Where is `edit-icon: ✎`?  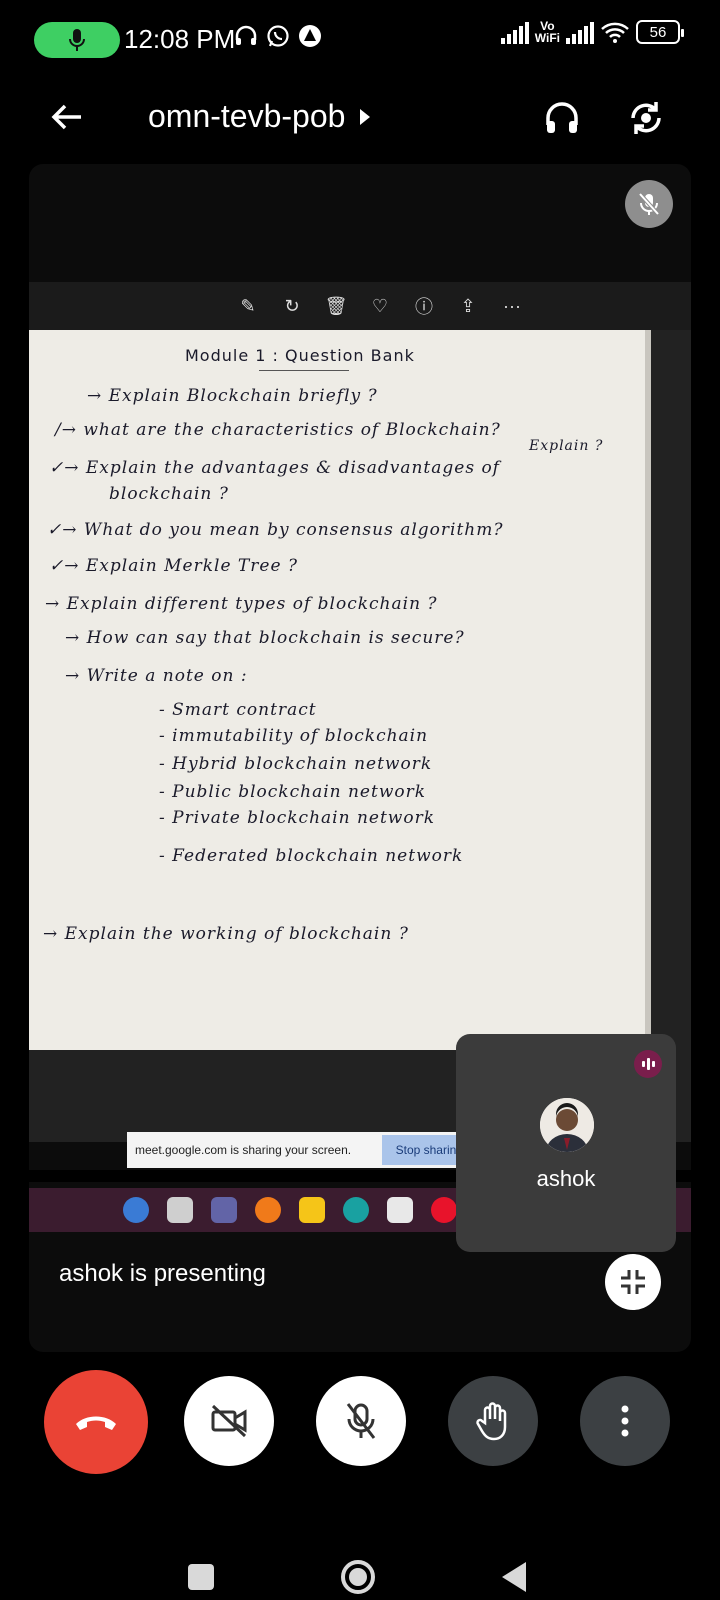 edit-icon: ✎ is located at coordinates (248, 305).